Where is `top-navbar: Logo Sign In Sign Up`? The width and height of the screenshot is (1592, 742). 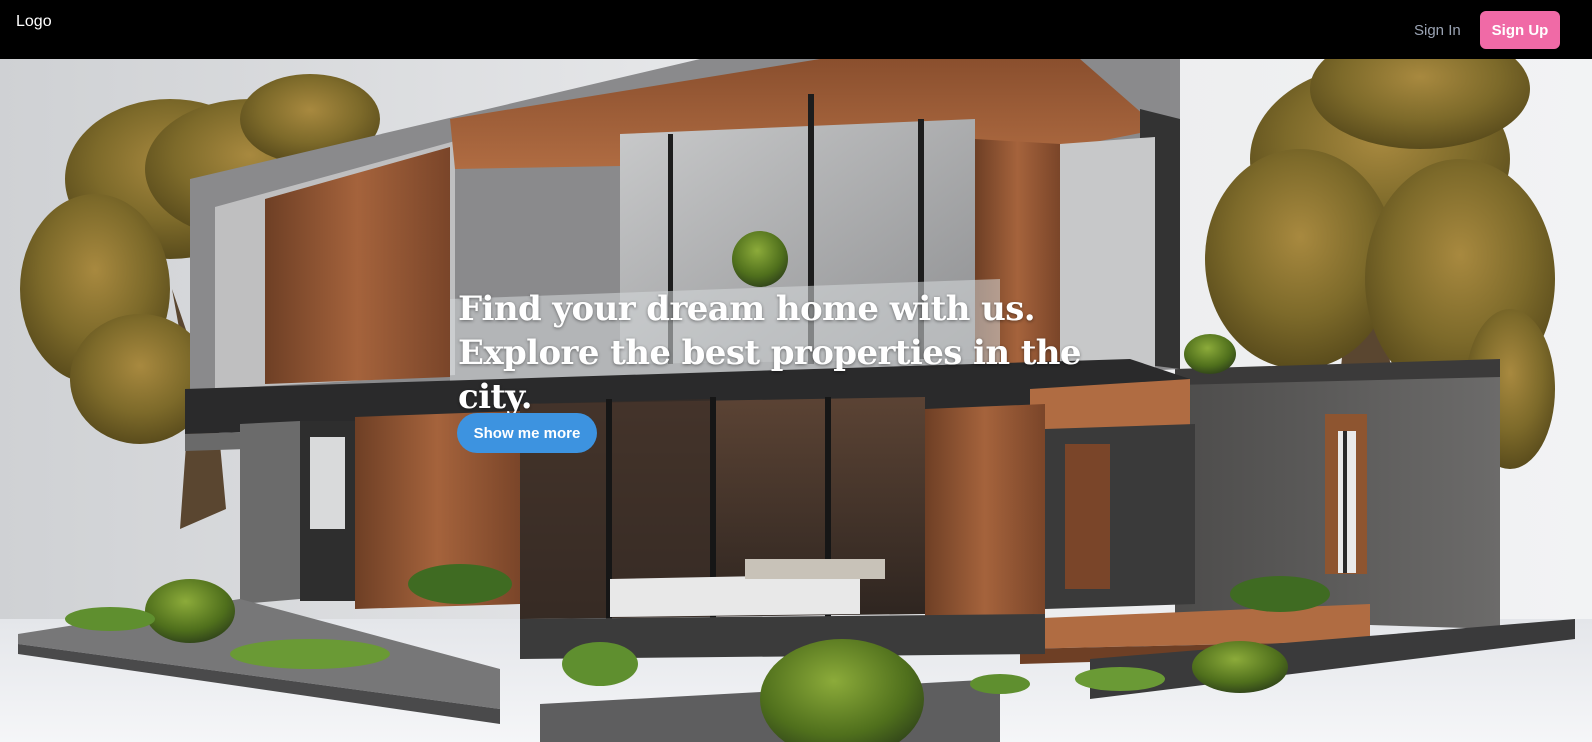
top-navbar: Logo Sign In Sign Up is located at coordinates (796, 29).